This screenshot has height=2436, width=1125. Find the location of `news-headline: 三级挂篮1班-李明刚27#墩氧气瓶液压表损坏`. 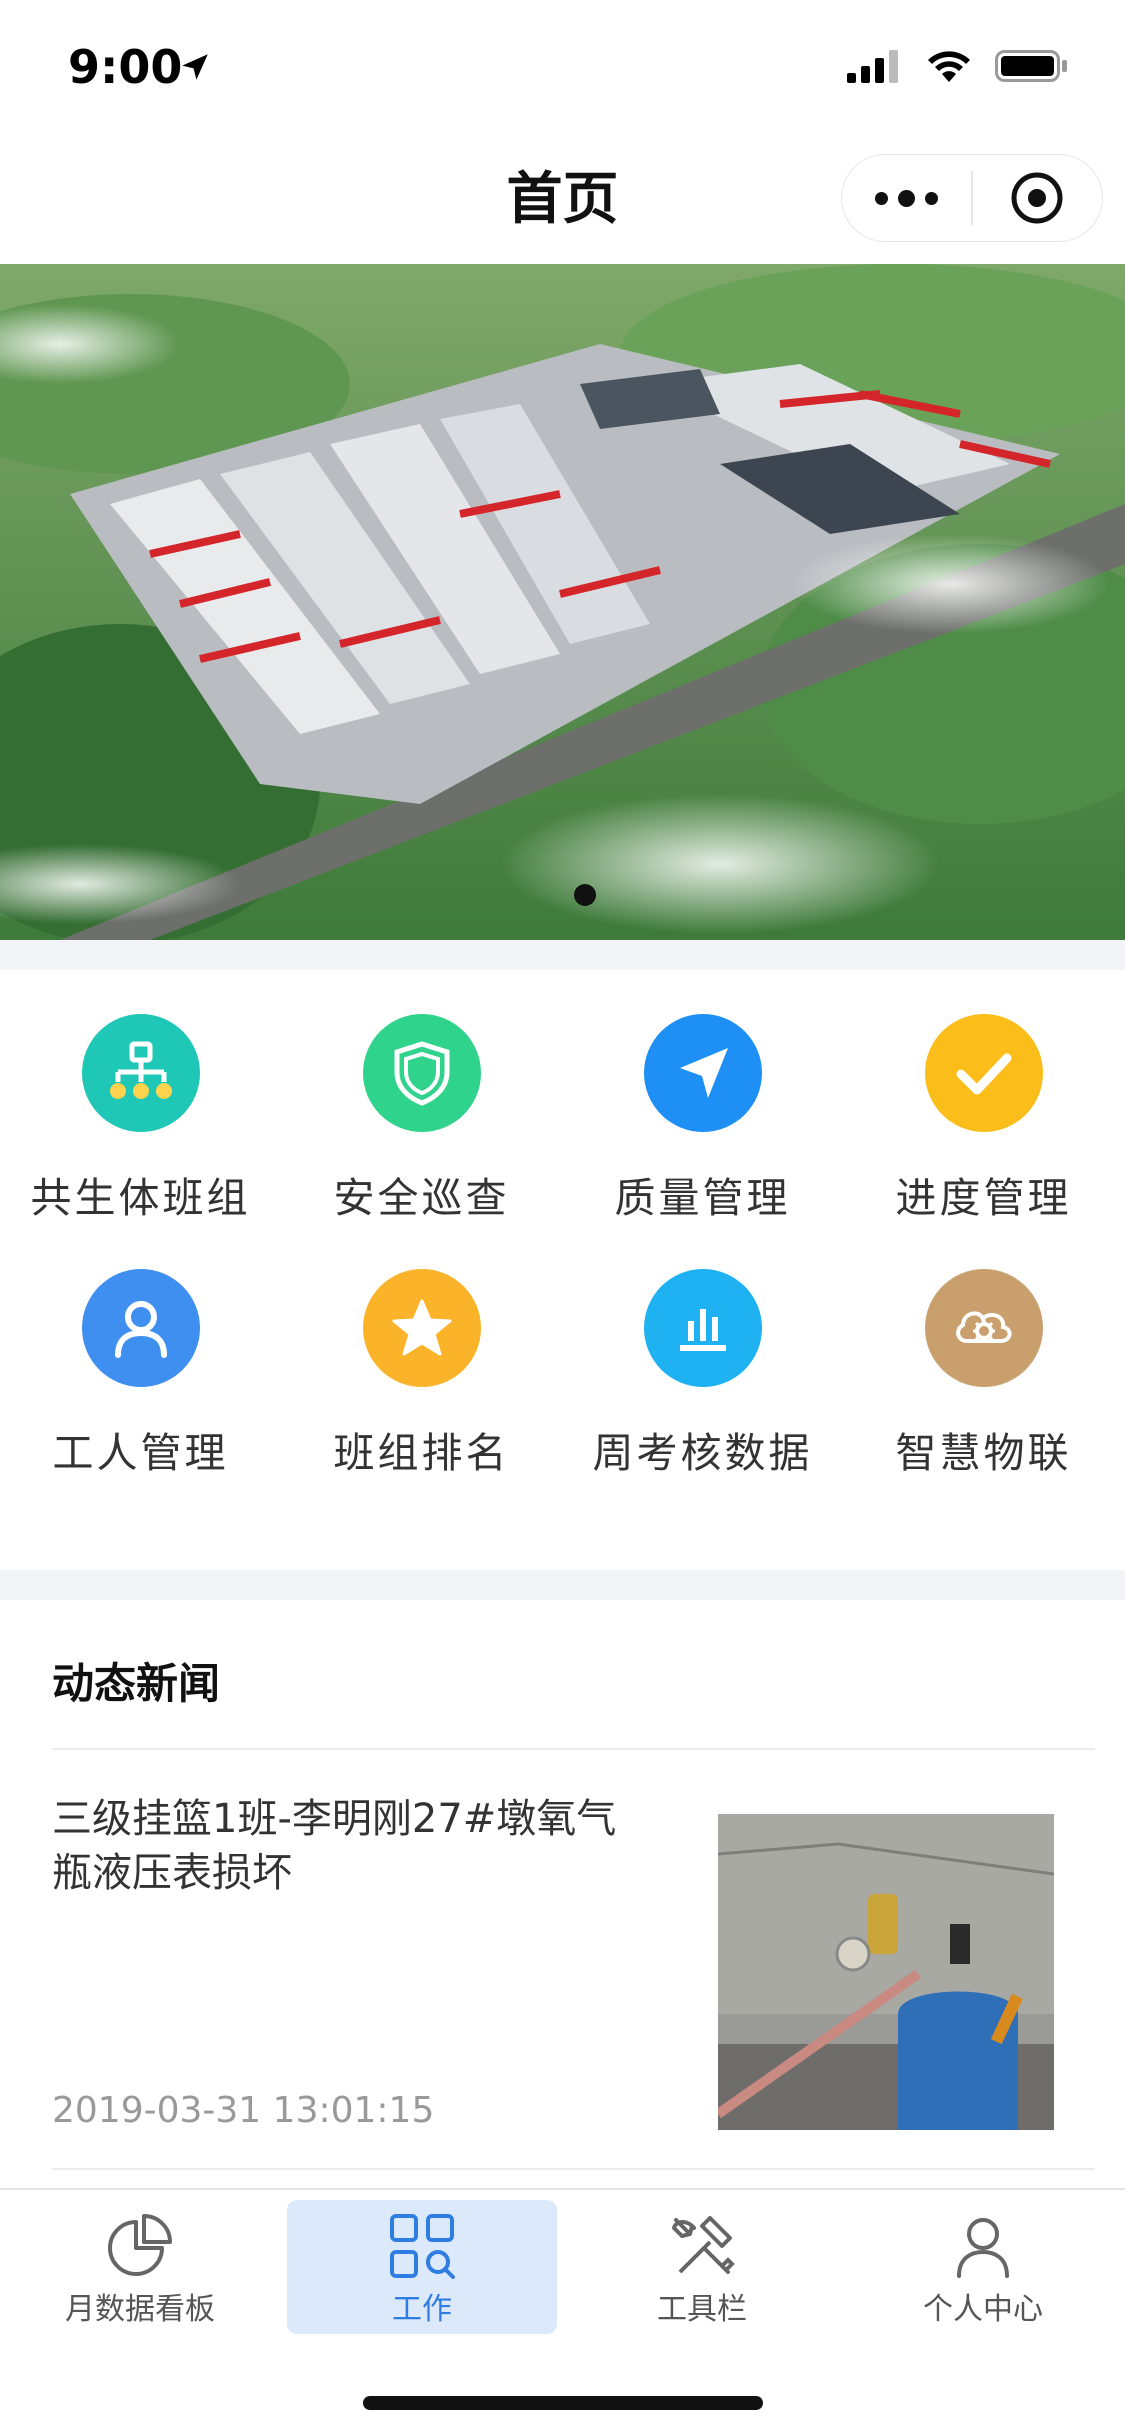

news-headline: 三级挂篮1班-李明刚27#墩氧气瓶液压表损坏 is located at coordinates (334, 1846).